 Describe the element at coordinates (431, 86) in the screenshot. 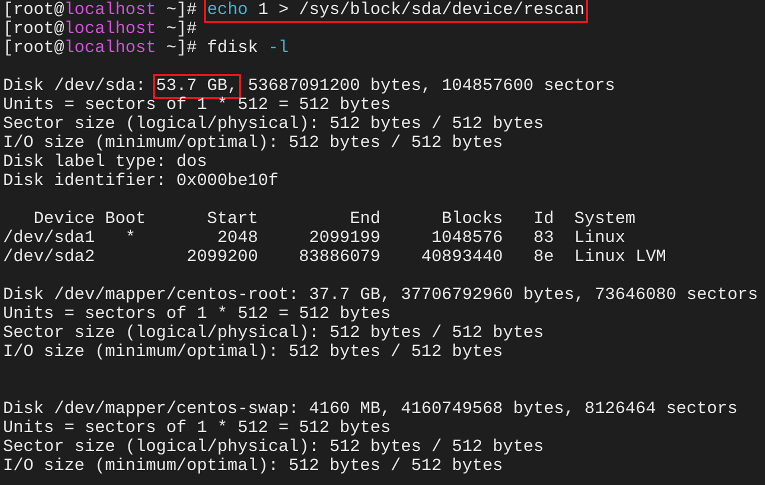

I see `terminal-text: 53687091200 bytes, 104857600 sectors` at that location.